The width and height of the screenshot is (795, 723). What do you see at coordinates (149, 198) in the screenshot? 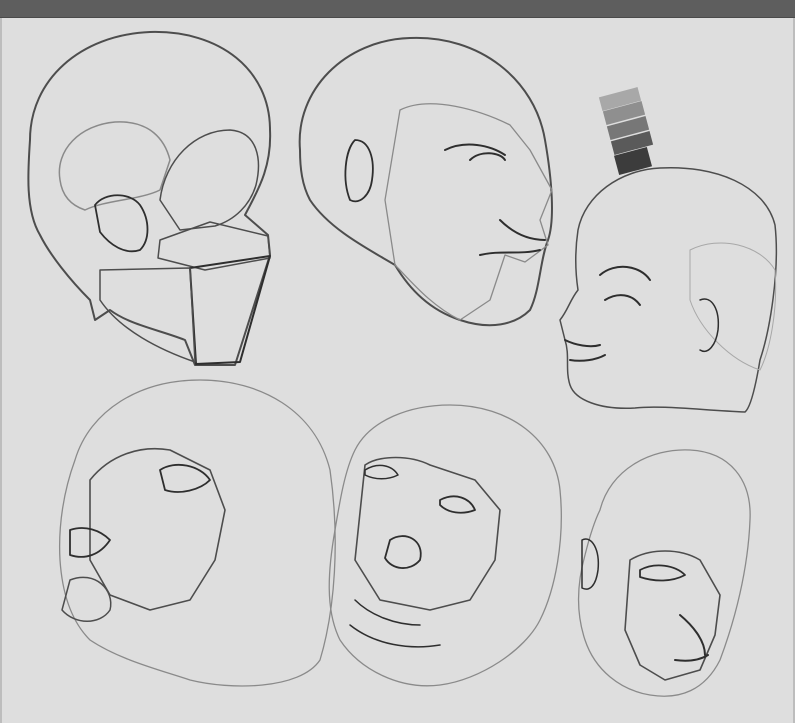
I see `skull-planes-study` at bounding box center [149, 198].